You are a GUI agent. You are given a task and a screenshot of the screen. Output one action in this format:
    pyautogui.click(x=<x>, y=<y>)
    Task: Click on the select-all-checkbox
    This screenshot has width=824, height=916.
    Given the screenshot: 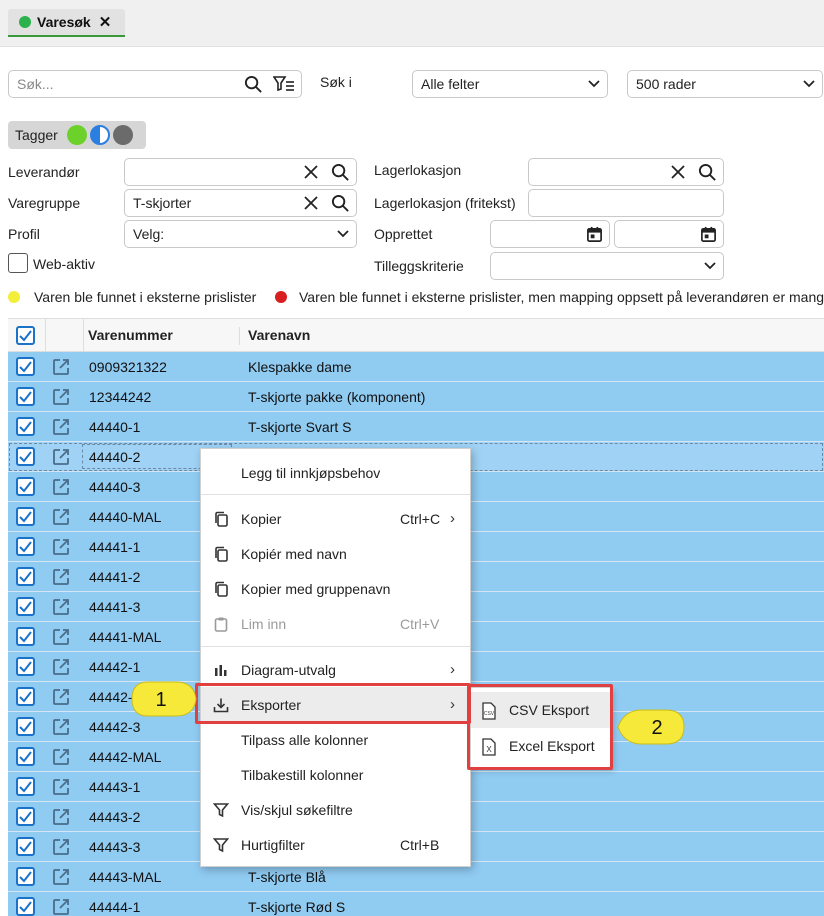 What is the action you would take?
    pyautogui.click(x=25, y=335)
    